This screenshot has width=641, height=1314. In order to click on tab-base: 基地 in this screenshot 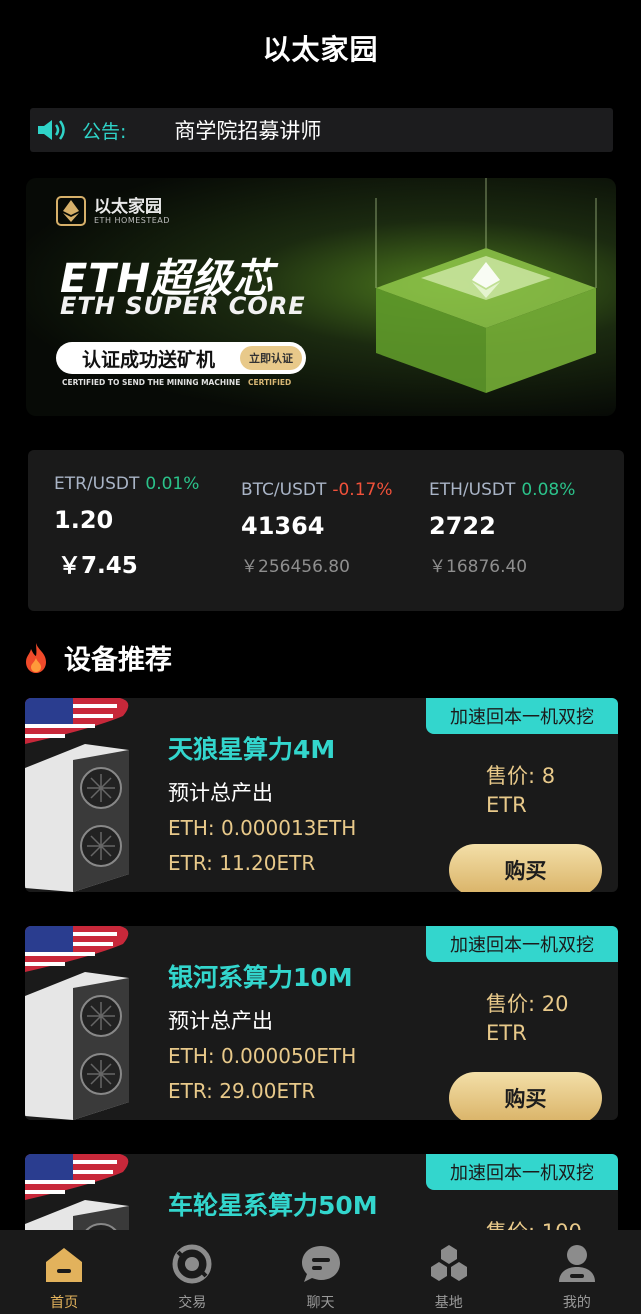, I will do `click(449, 1272)`.